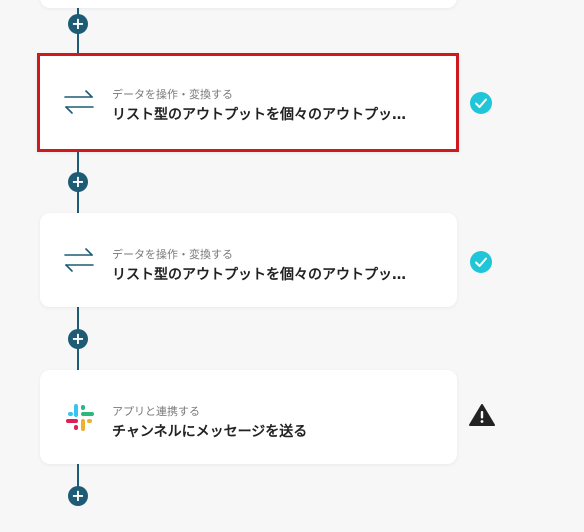  I want to click on step-card-slack: アプリと連携する チャンネルにメッセージを送る, so click(248, 417).